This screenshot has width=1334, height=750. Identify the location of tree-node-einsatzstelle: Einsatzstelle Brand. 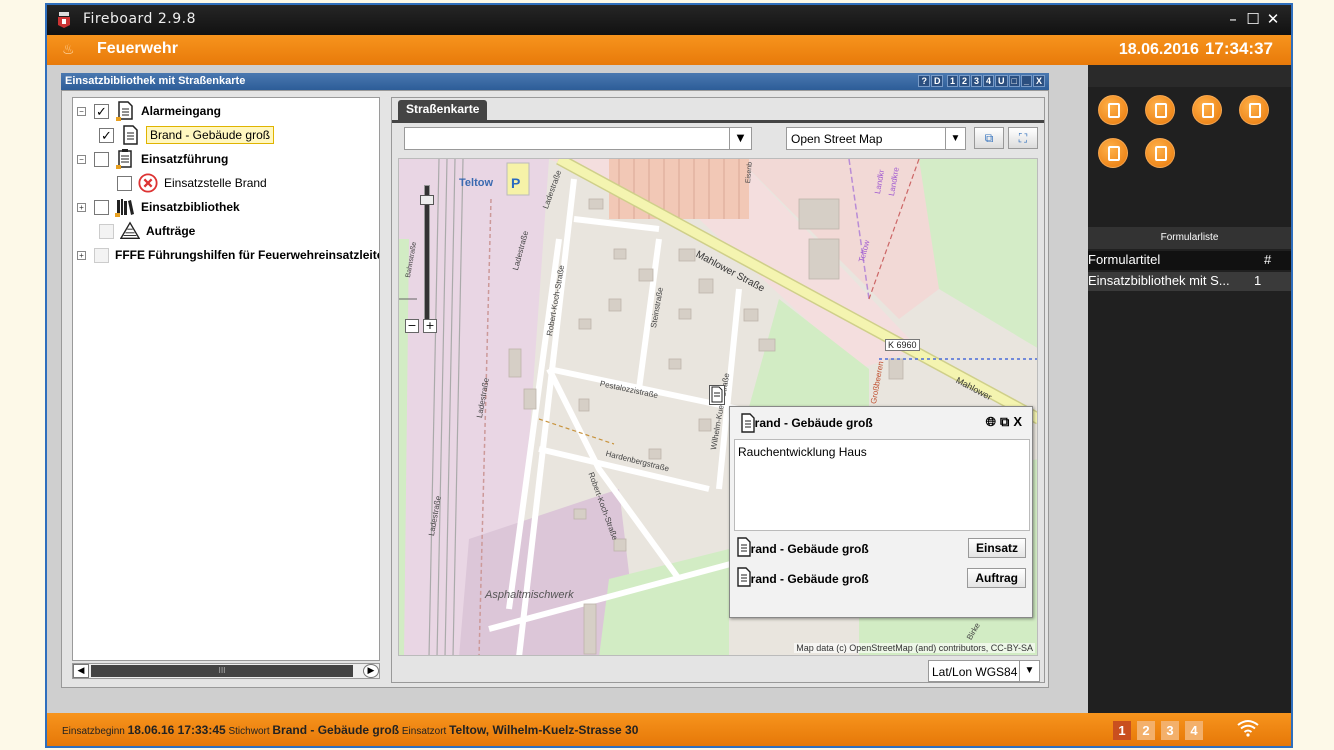
(192, 183).